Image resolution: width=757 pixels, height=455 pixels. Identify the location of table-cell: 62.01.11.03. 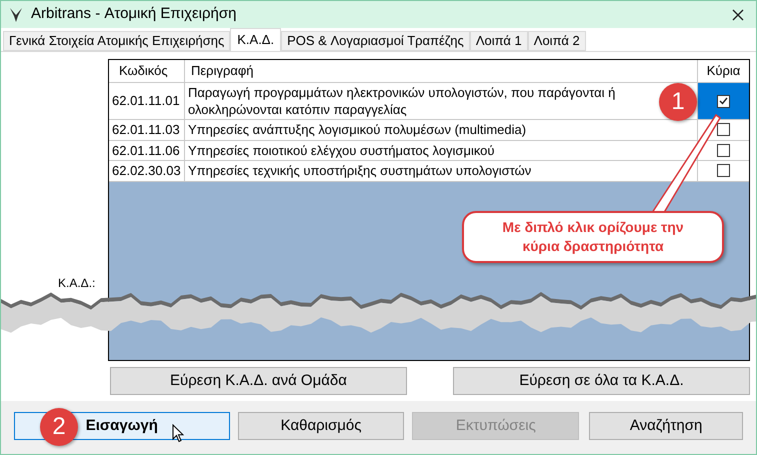
(147, 130).